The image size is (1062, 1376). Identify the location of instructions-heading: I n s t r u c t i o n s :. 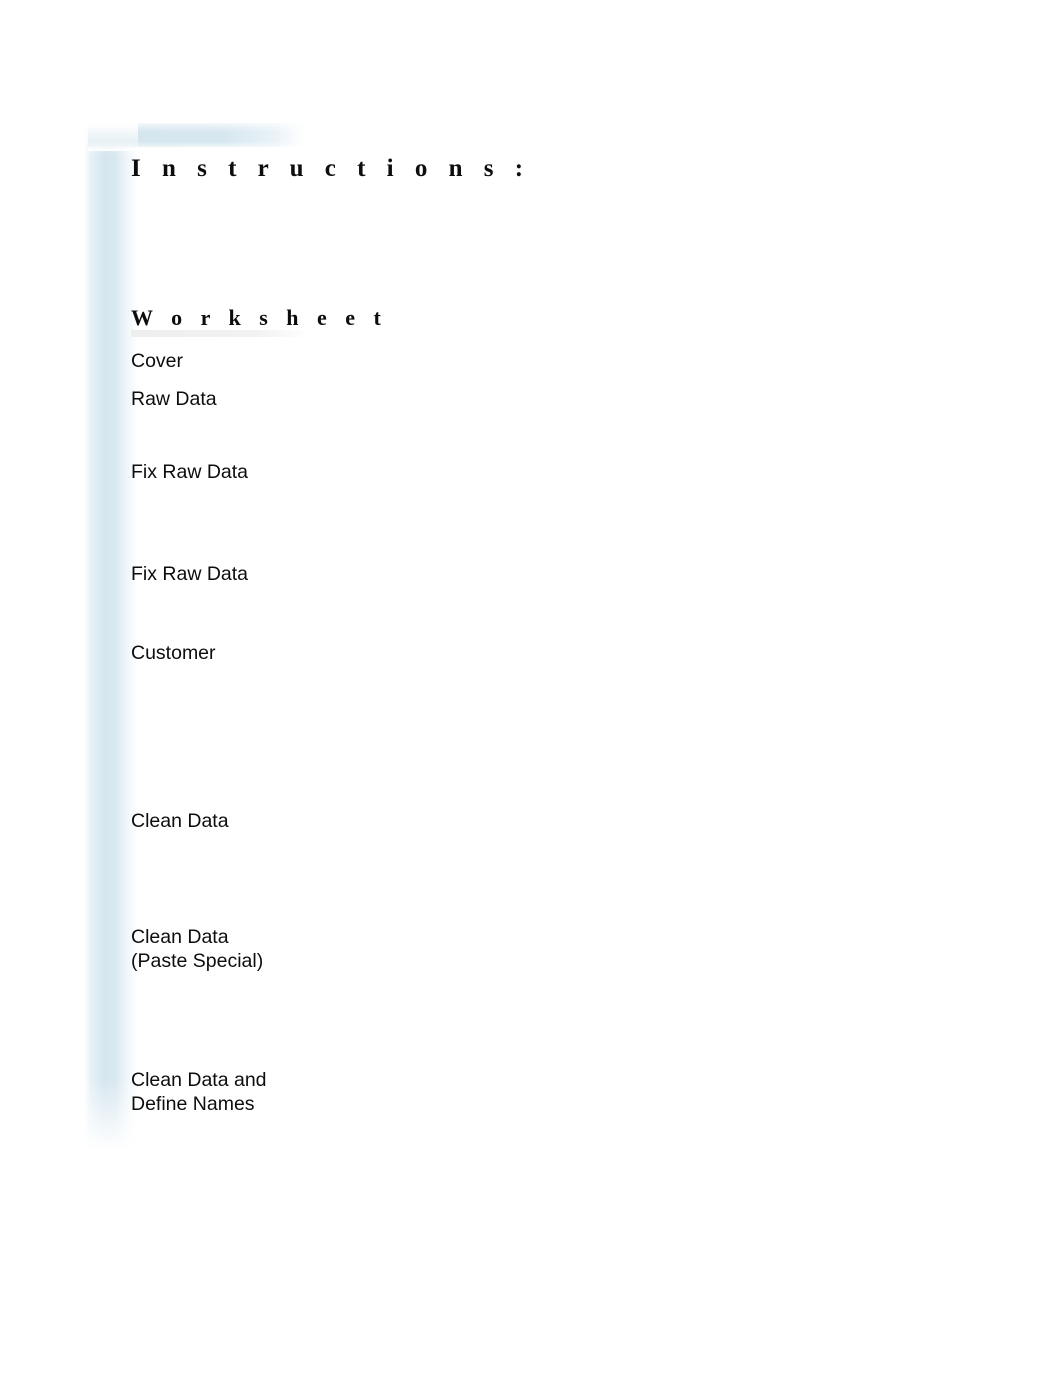
(331, 168).